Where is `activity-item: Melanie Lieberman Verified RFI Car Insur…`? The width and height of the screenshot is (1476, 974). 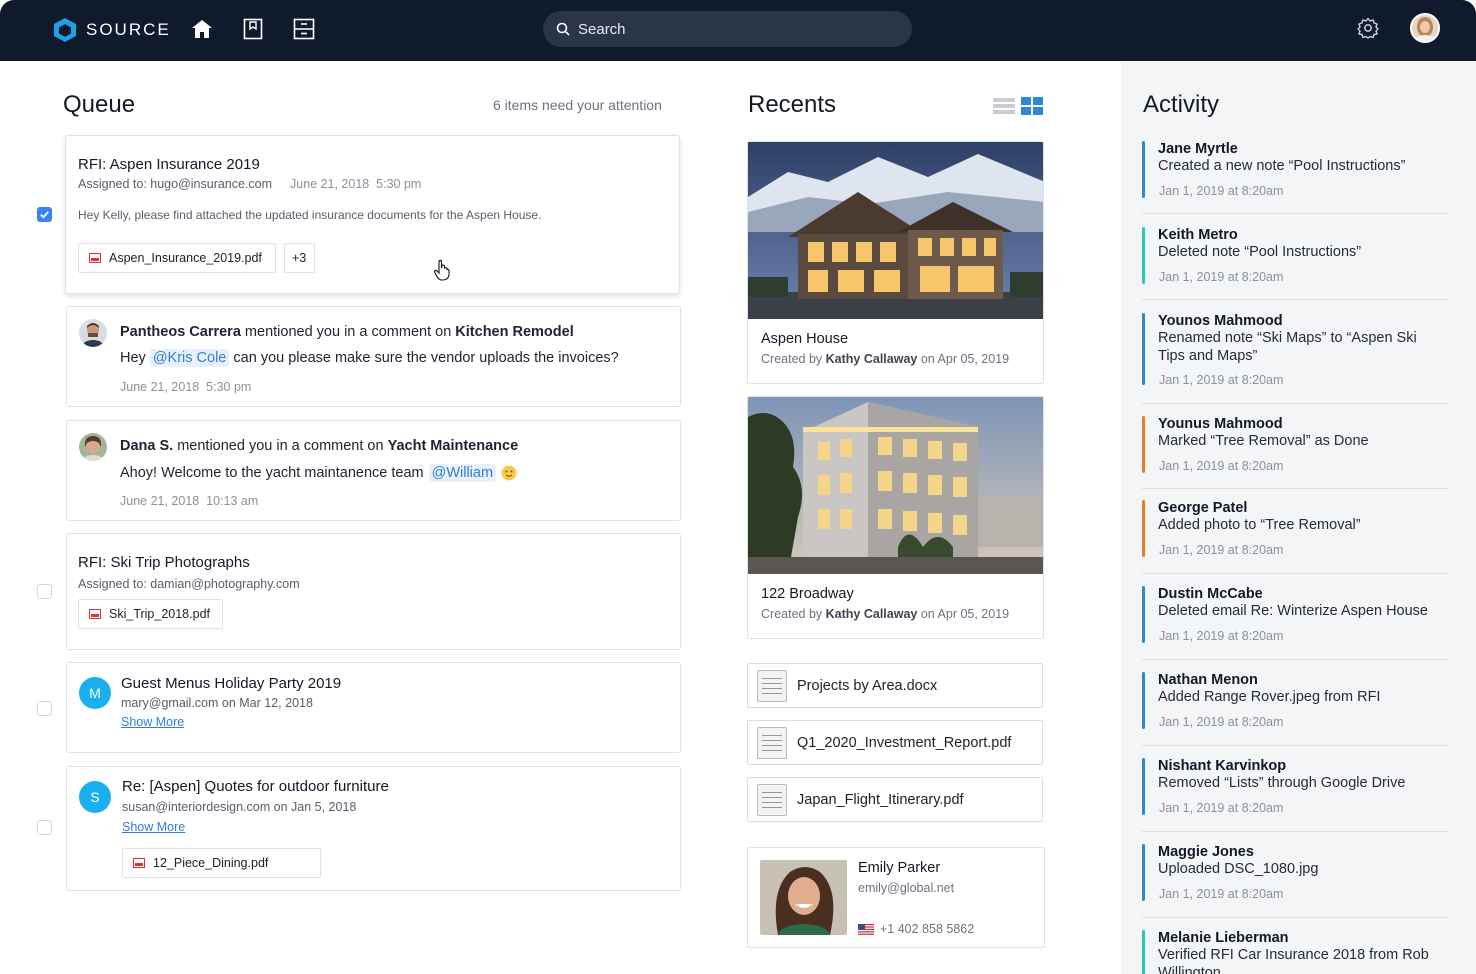 activity-item: Melanie Lieberman Verified RFI Car Insur… is located at coordinates (1295, 952).